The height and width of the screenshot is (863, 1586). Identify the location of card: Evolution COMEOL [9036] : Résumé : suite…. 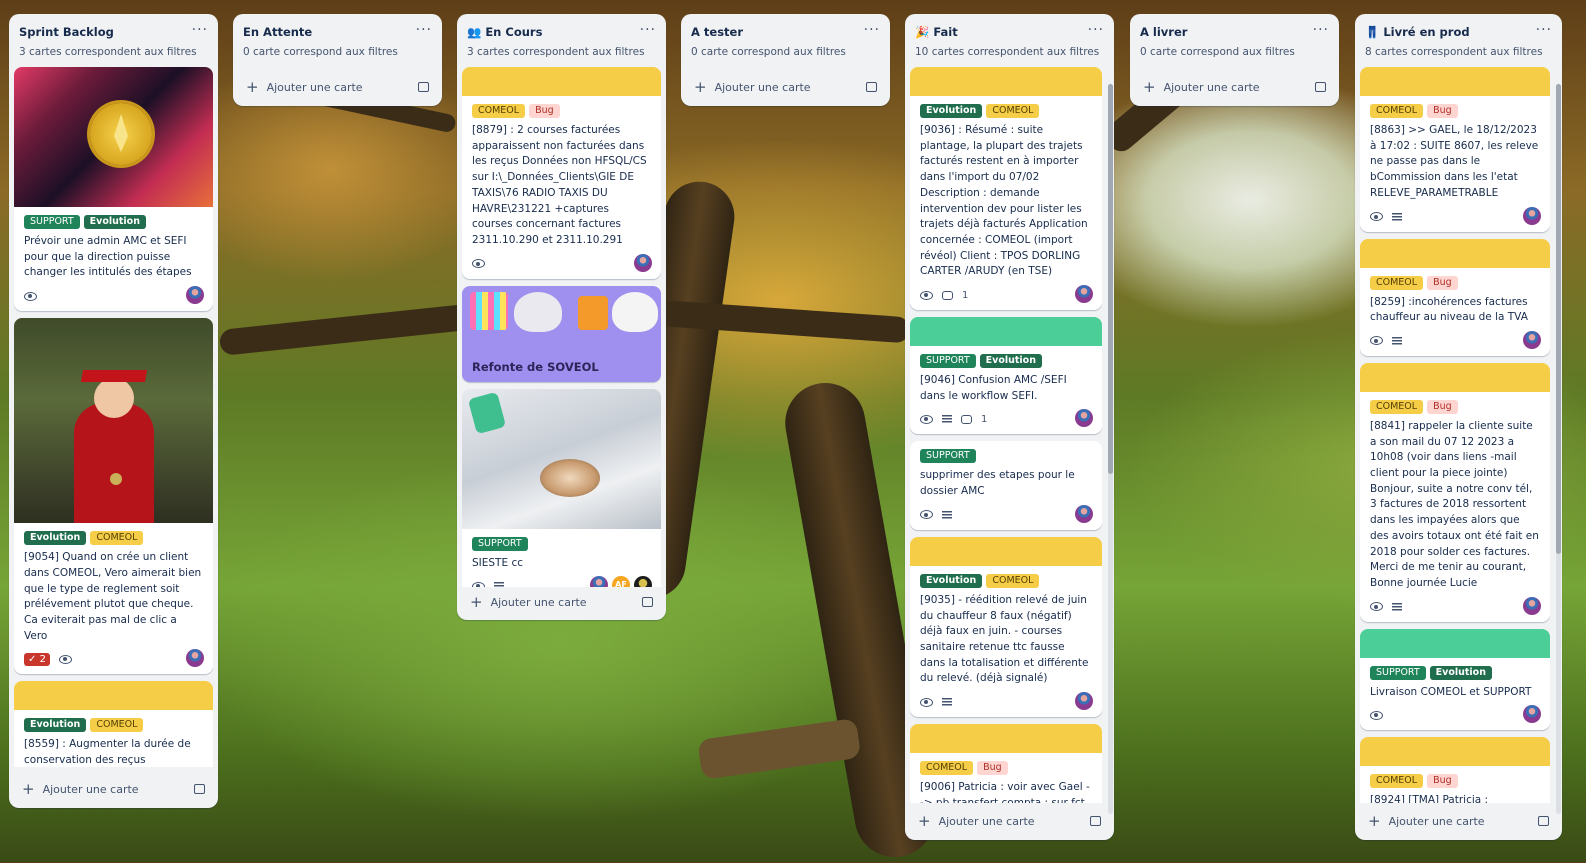
(1006, 189).